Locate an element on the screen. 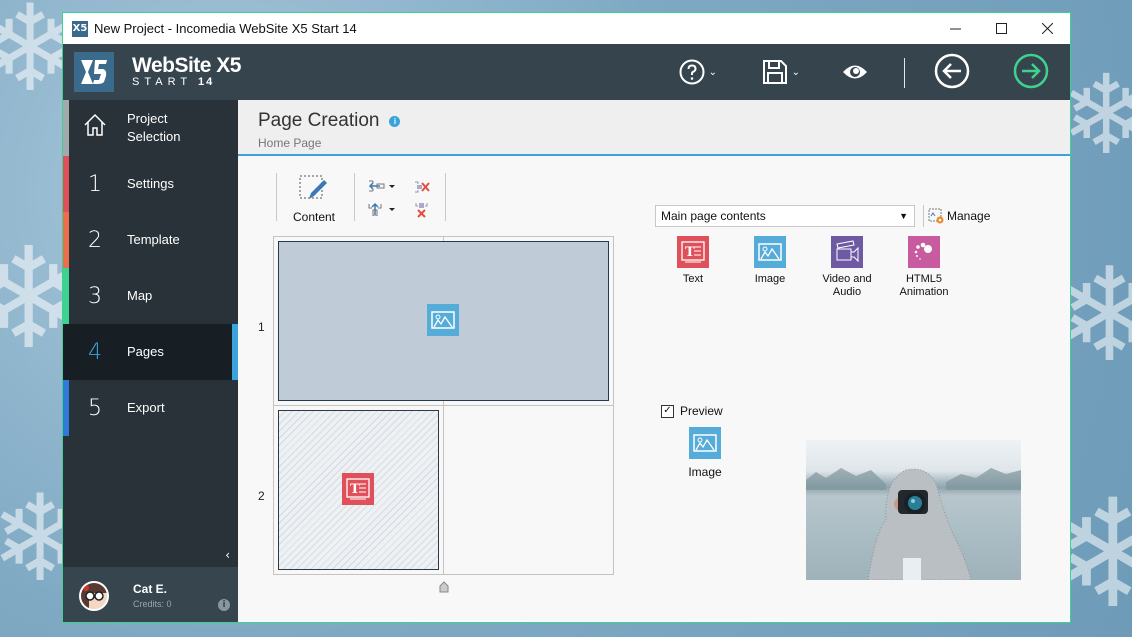 Image resolution: width=1132 pixels, height=637 pixels. preview-image is located at coordinates (913, 510).